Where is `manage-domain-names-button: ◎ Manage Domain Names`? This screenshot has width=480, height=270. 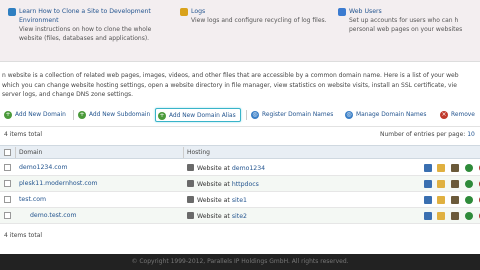
manage-domain-names-button: ◎ Manage Domain Names is located at coordinates (384, 115).